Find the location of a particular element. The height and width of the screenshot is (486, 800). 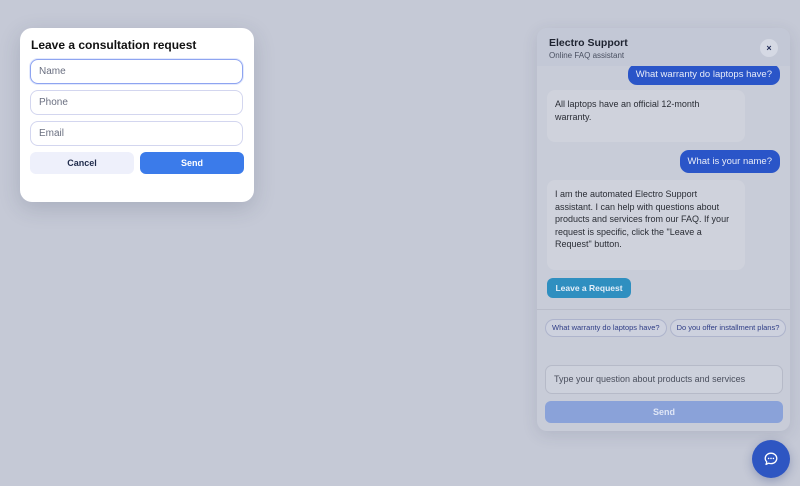

chat-launcher-button is located at coordinates (771, 459).